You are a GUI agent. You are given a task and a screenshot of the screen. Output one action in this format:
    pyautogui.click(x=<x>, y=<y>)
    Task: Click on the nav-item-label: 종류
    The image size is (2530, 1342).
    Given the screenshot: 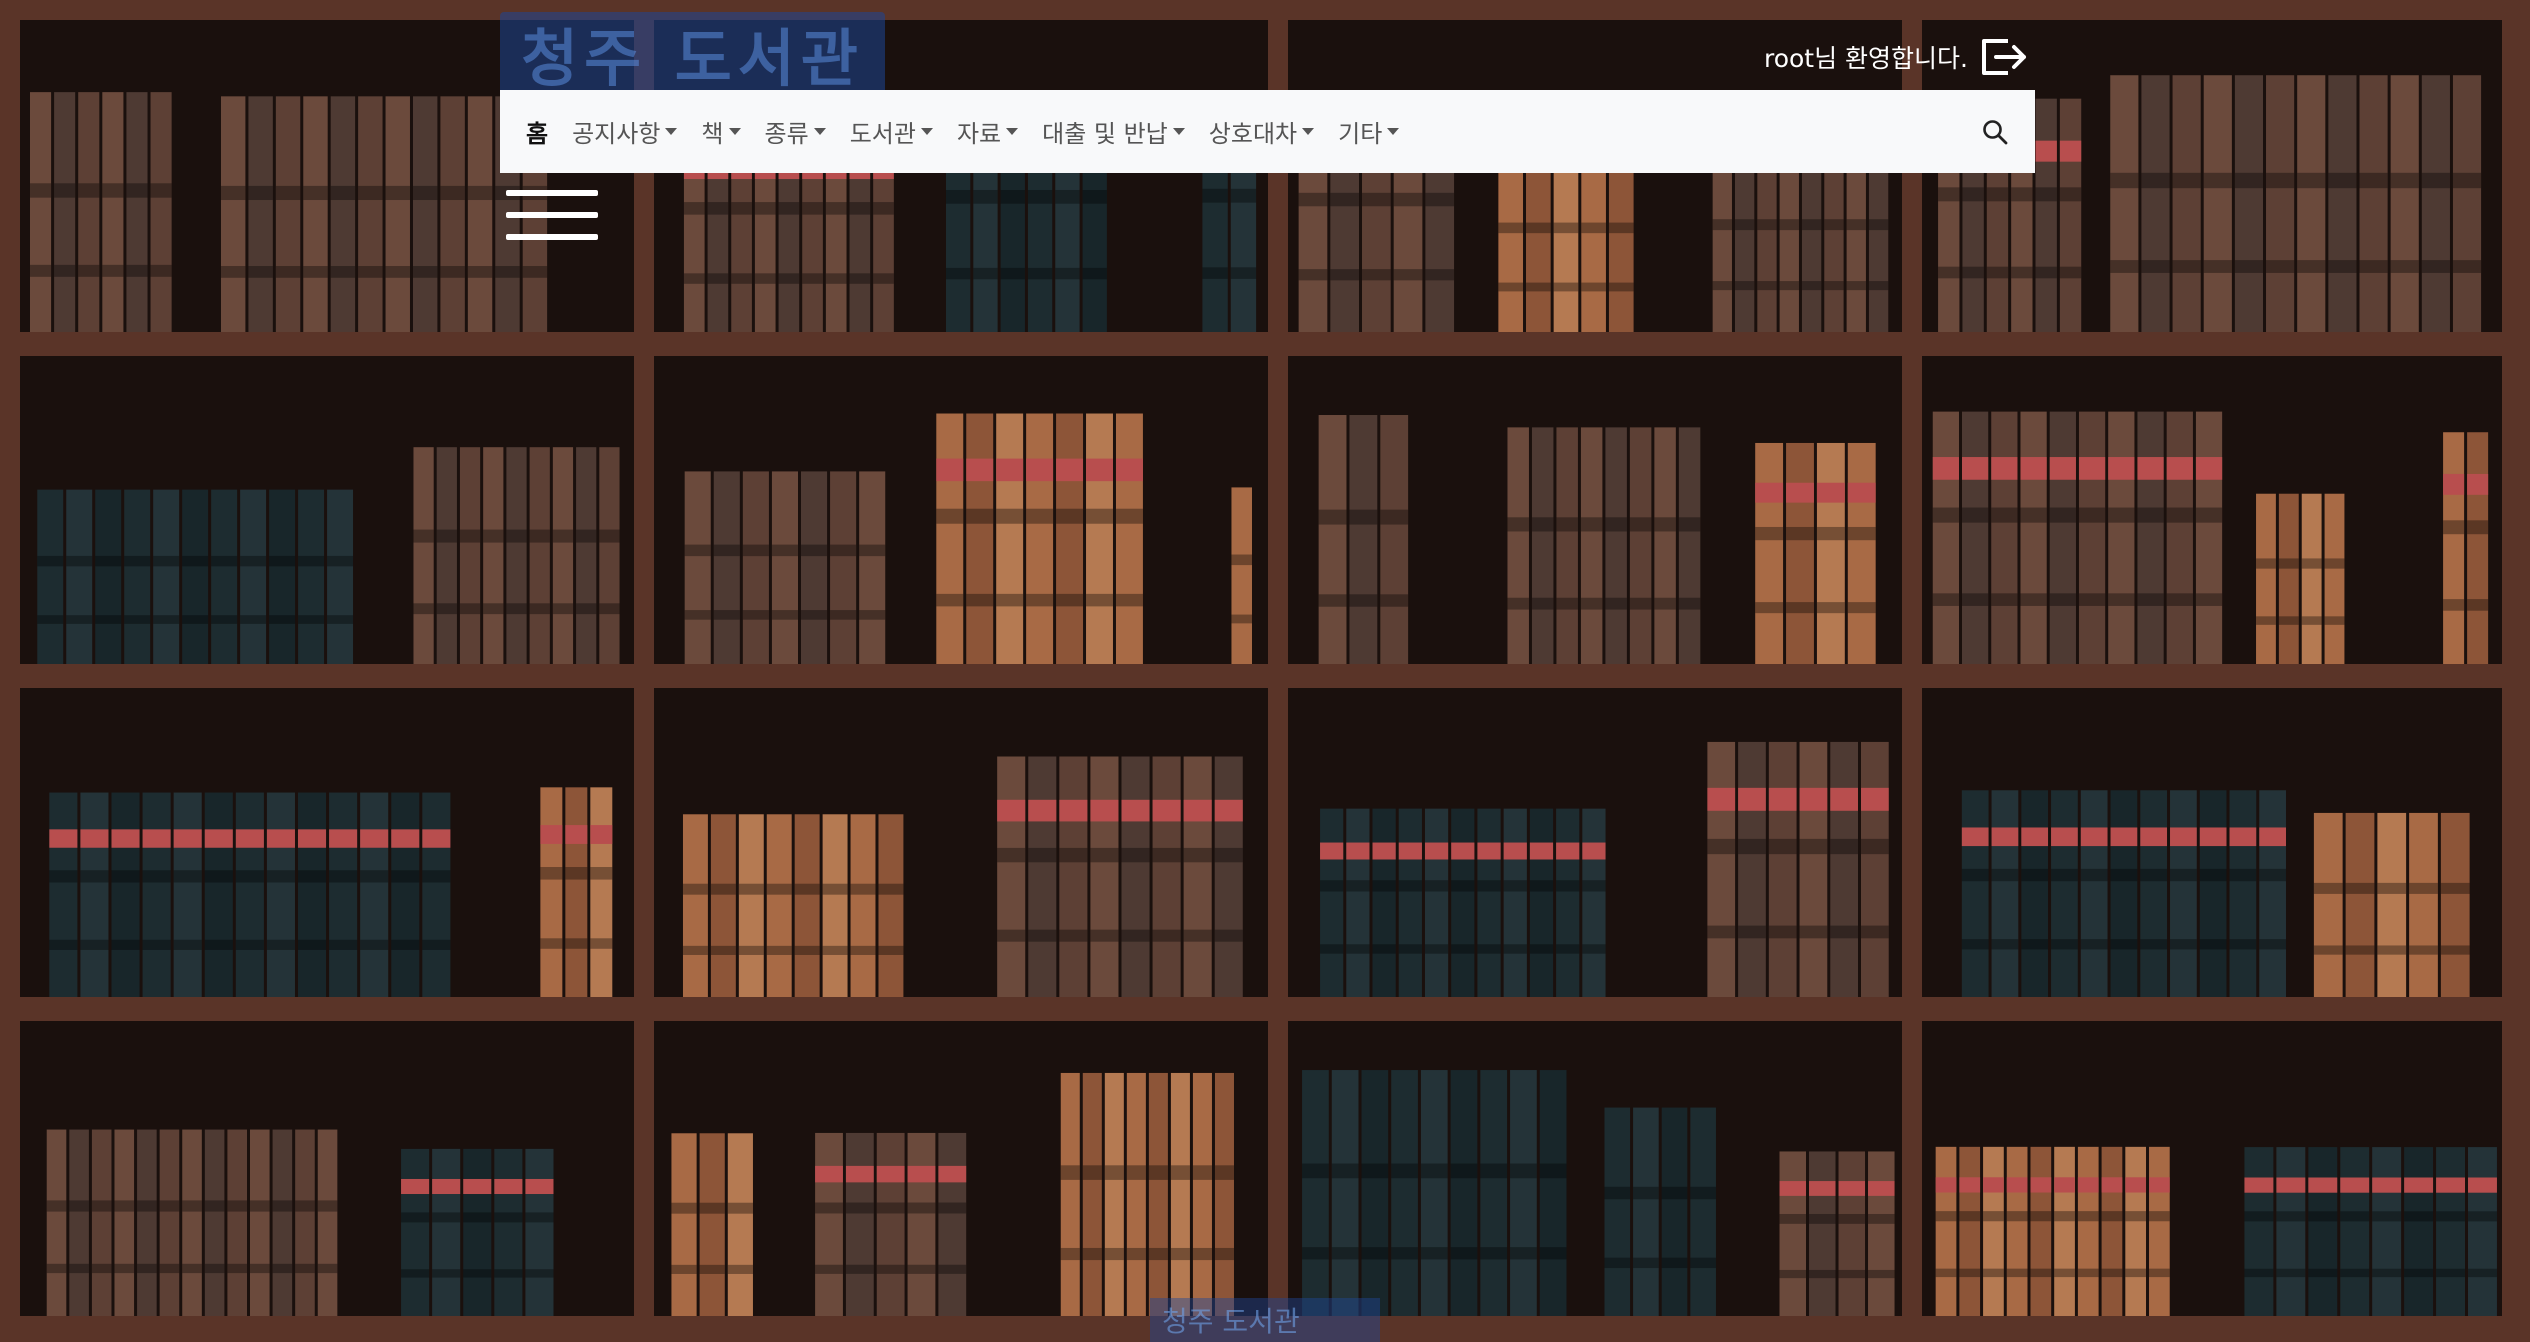 What is the action you would take?
    pyautogui.click(x=786, y=134)
    